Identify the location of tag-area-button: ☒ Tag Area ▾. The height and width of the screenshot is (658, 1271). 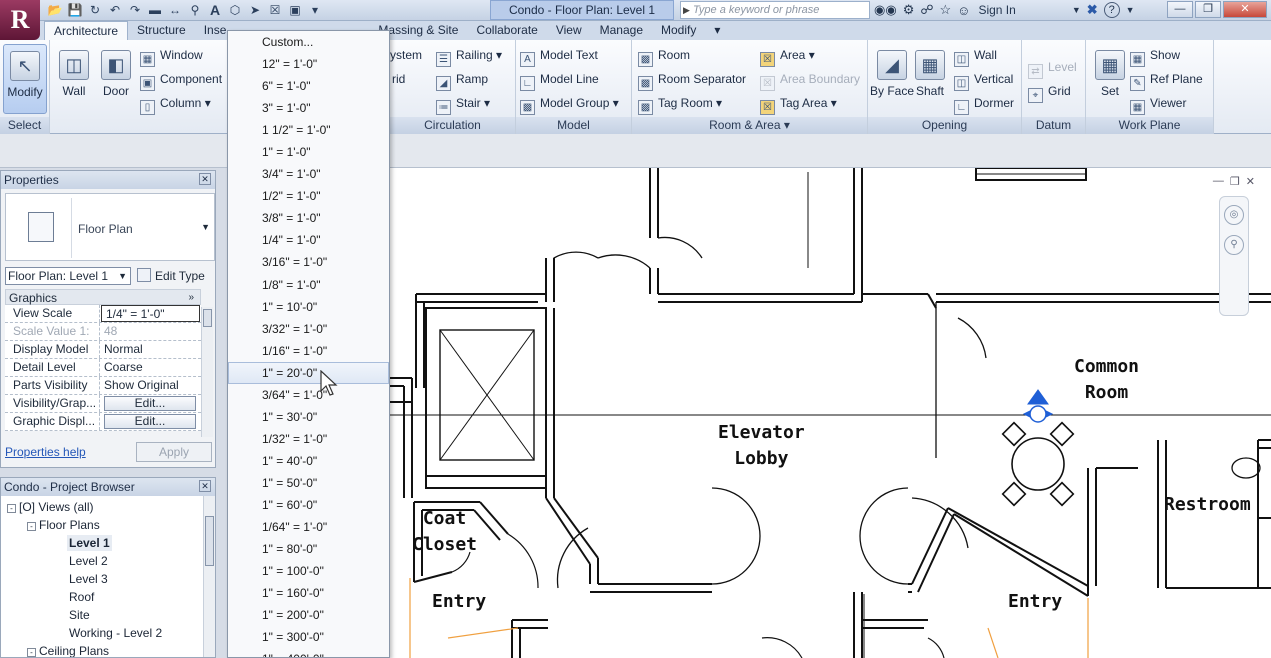
(798, 103).